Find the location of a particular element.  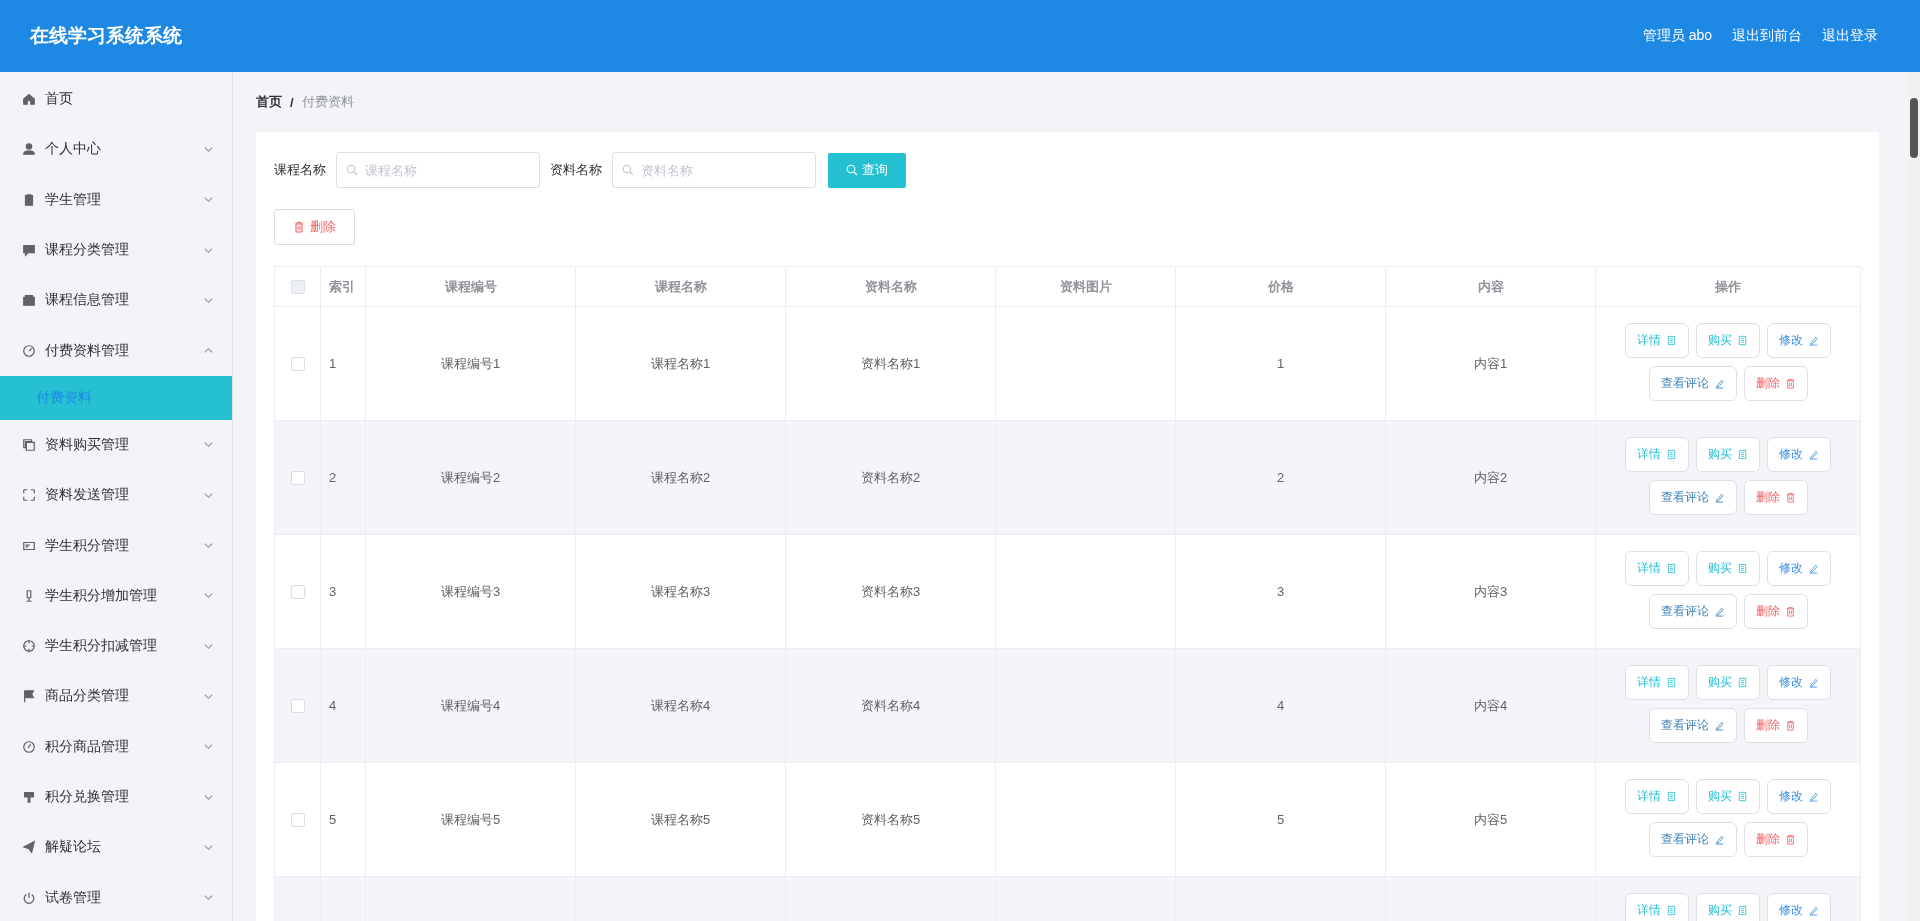

home-icon is located at coordinates (29, 99).